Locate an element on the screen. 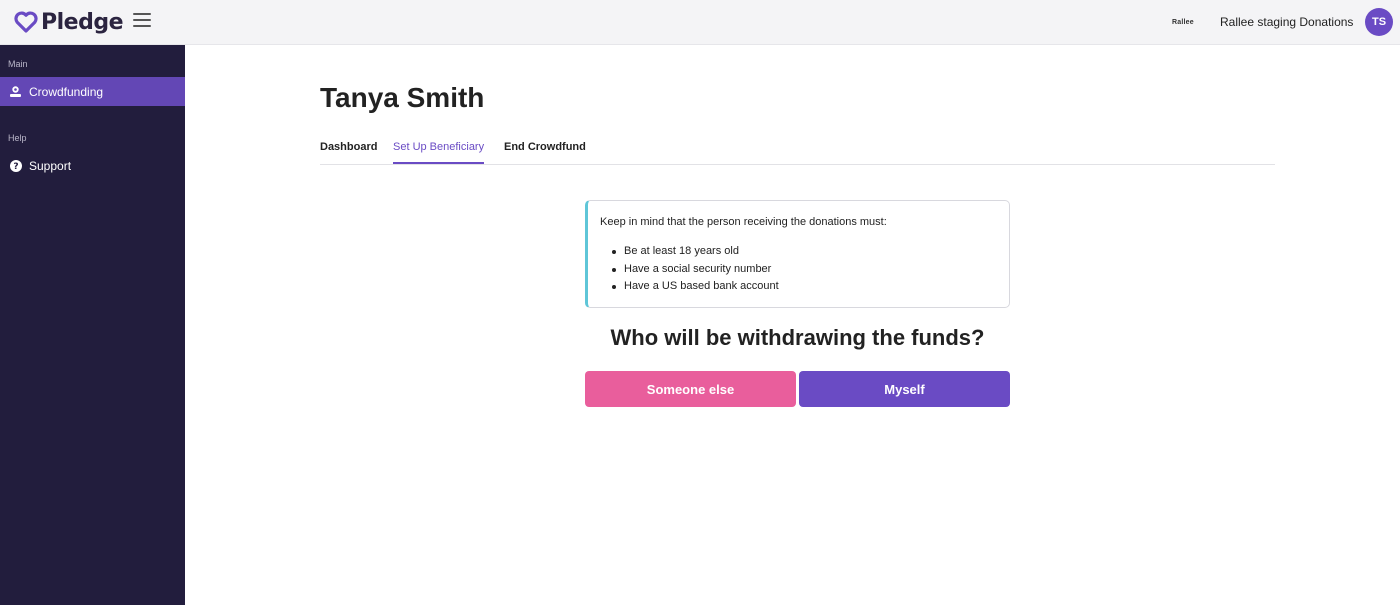 This screenshot has width=1400, height=605. sidebar: Main Crowdfunding Help ? Support is located at coordinates (92, 325).